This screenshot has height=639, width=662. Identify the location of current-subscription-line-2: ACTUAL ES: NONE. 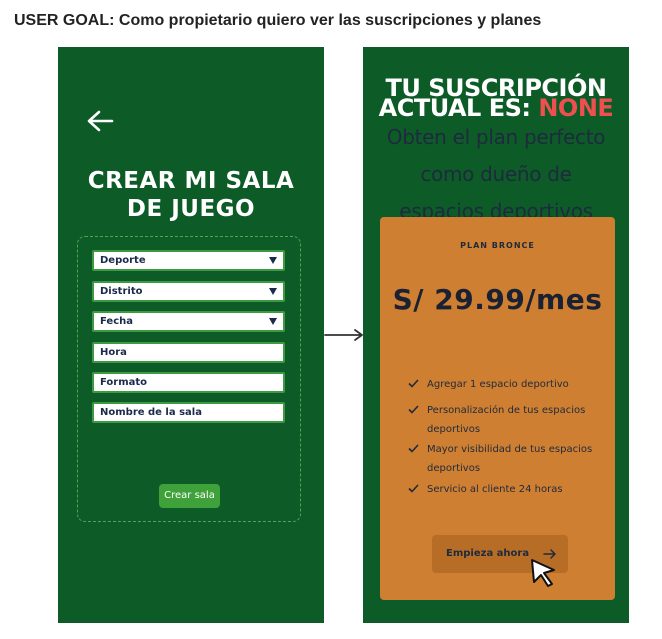
(496, 108).